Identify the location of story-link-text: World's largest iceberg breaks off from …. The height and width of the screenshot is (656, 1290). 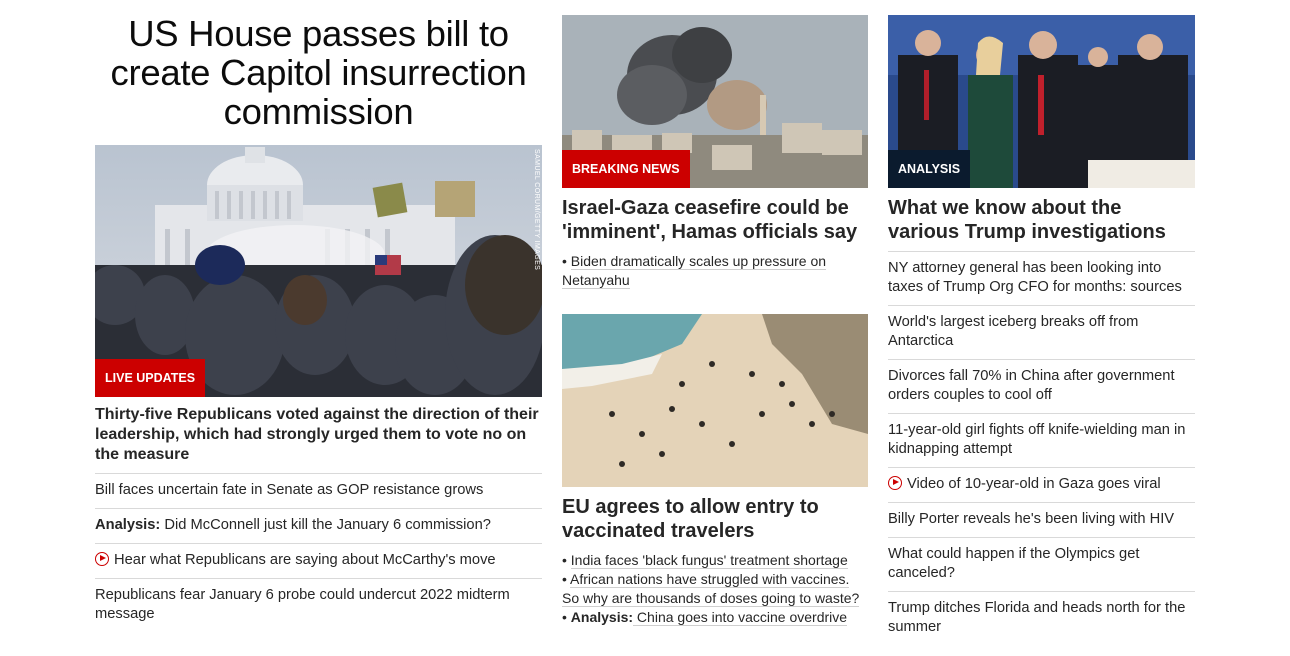
(1013, 331).